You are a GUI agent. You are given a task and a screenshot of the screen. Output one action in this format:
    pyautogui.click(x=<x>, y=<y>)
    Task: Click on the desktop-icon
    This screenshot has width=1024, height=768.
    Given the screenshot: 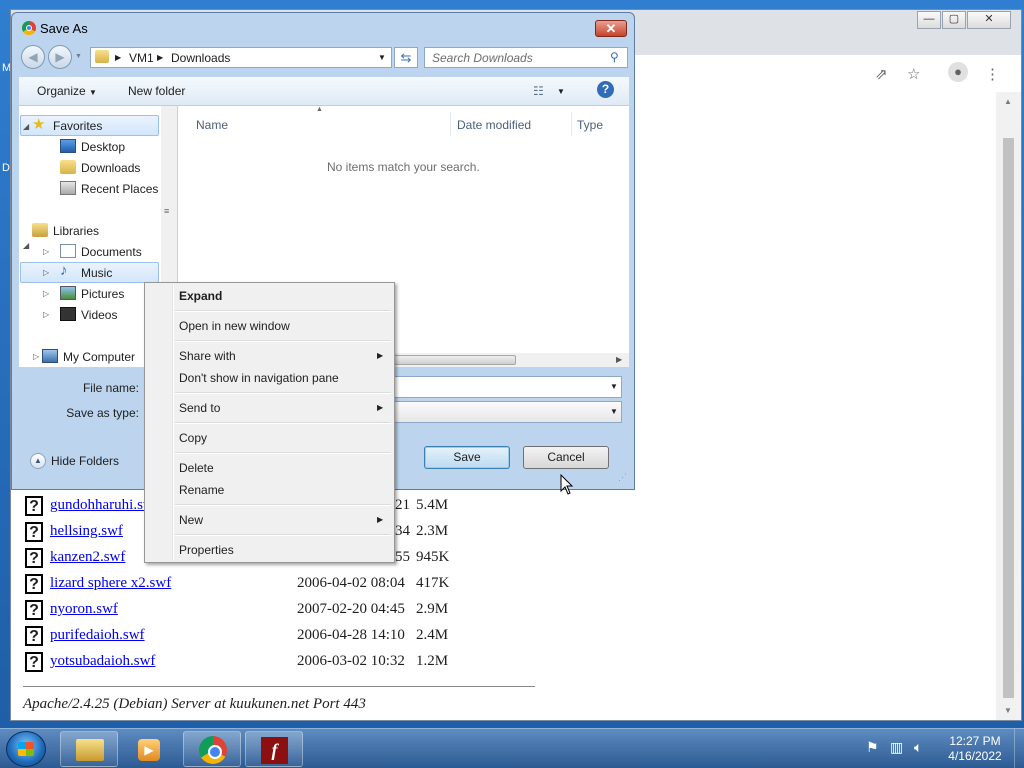 What is the action you would take?
    pyautogui.click(x=68, y=146)
    